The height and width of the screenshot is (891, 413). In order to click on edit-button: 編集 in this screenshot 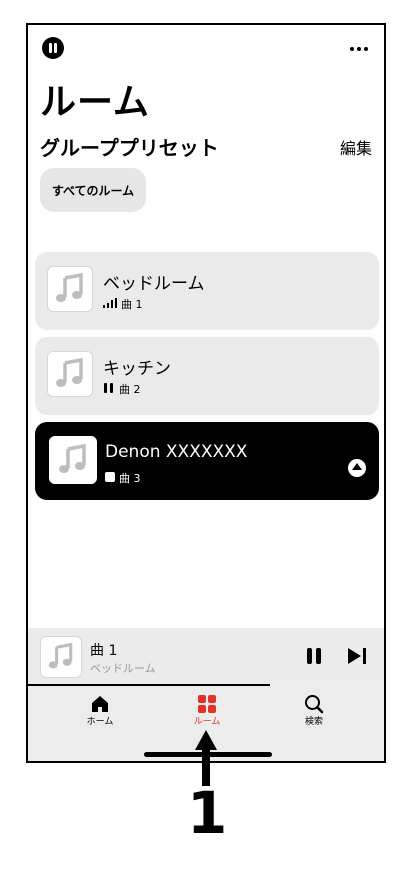, I will do `click(356, 147)`.